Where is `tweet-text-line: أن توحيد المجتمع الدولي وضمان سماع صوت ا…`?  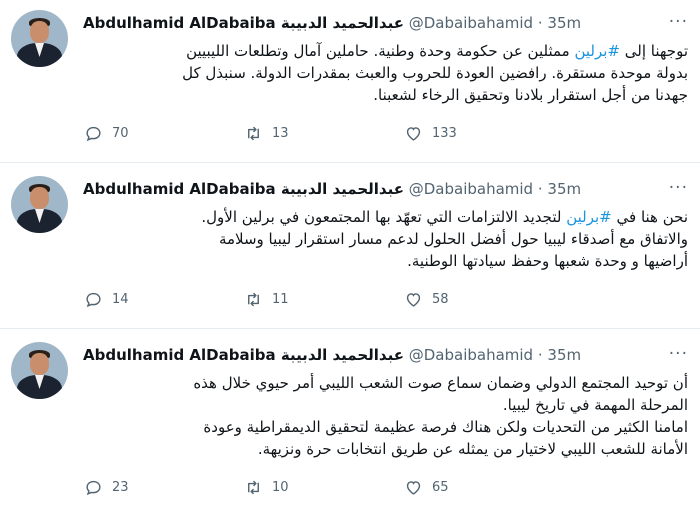 tweet-text-line: أن توحيد المجتمع الدولي وضمان سماع صوت ا… is located at coordinates (440, 383).